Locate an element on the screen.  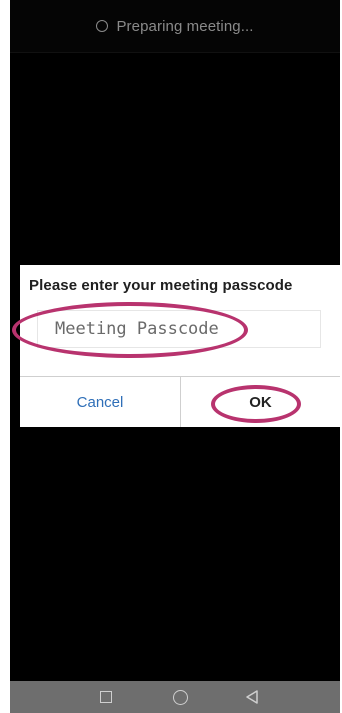
dialog-title: Please enter your meeting passcode is located at coordinates (161, 285).